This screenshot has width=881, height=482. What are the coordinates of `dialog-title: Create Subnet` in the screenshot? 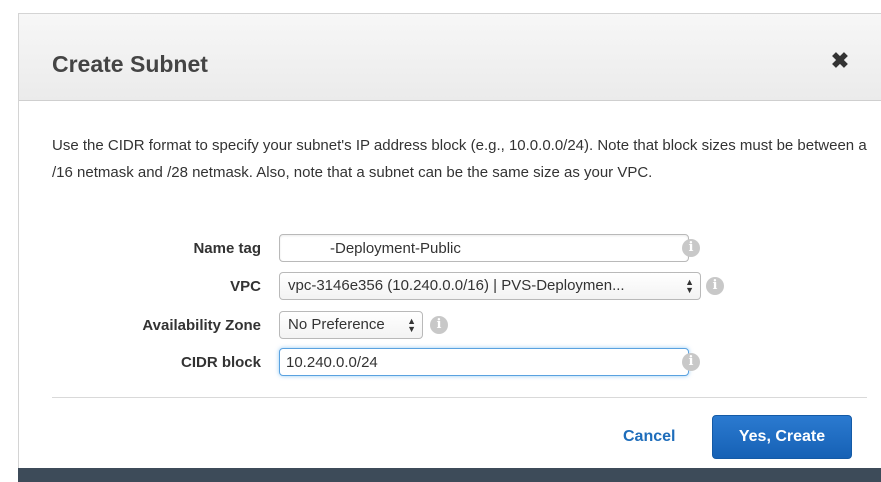 It's located at (130, 64).